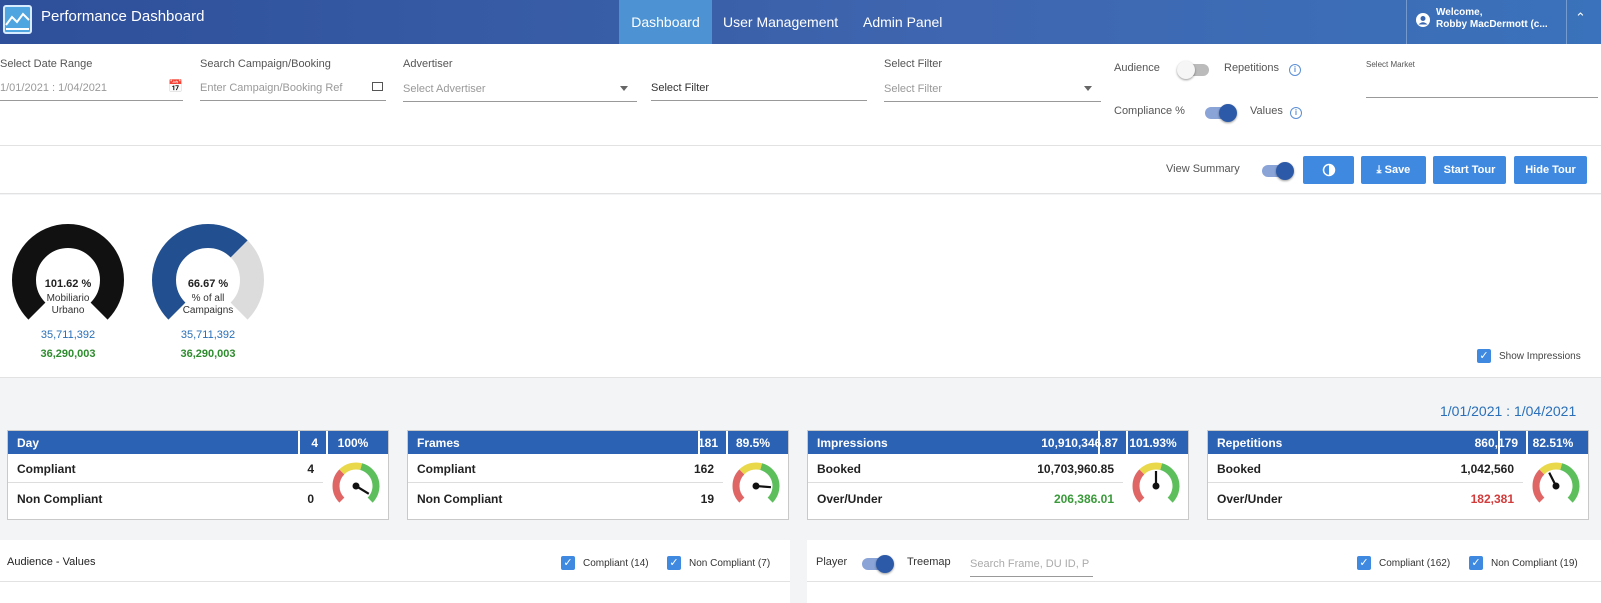  I want to click on repetitions-label: Repetitions, so click(1252, 68).